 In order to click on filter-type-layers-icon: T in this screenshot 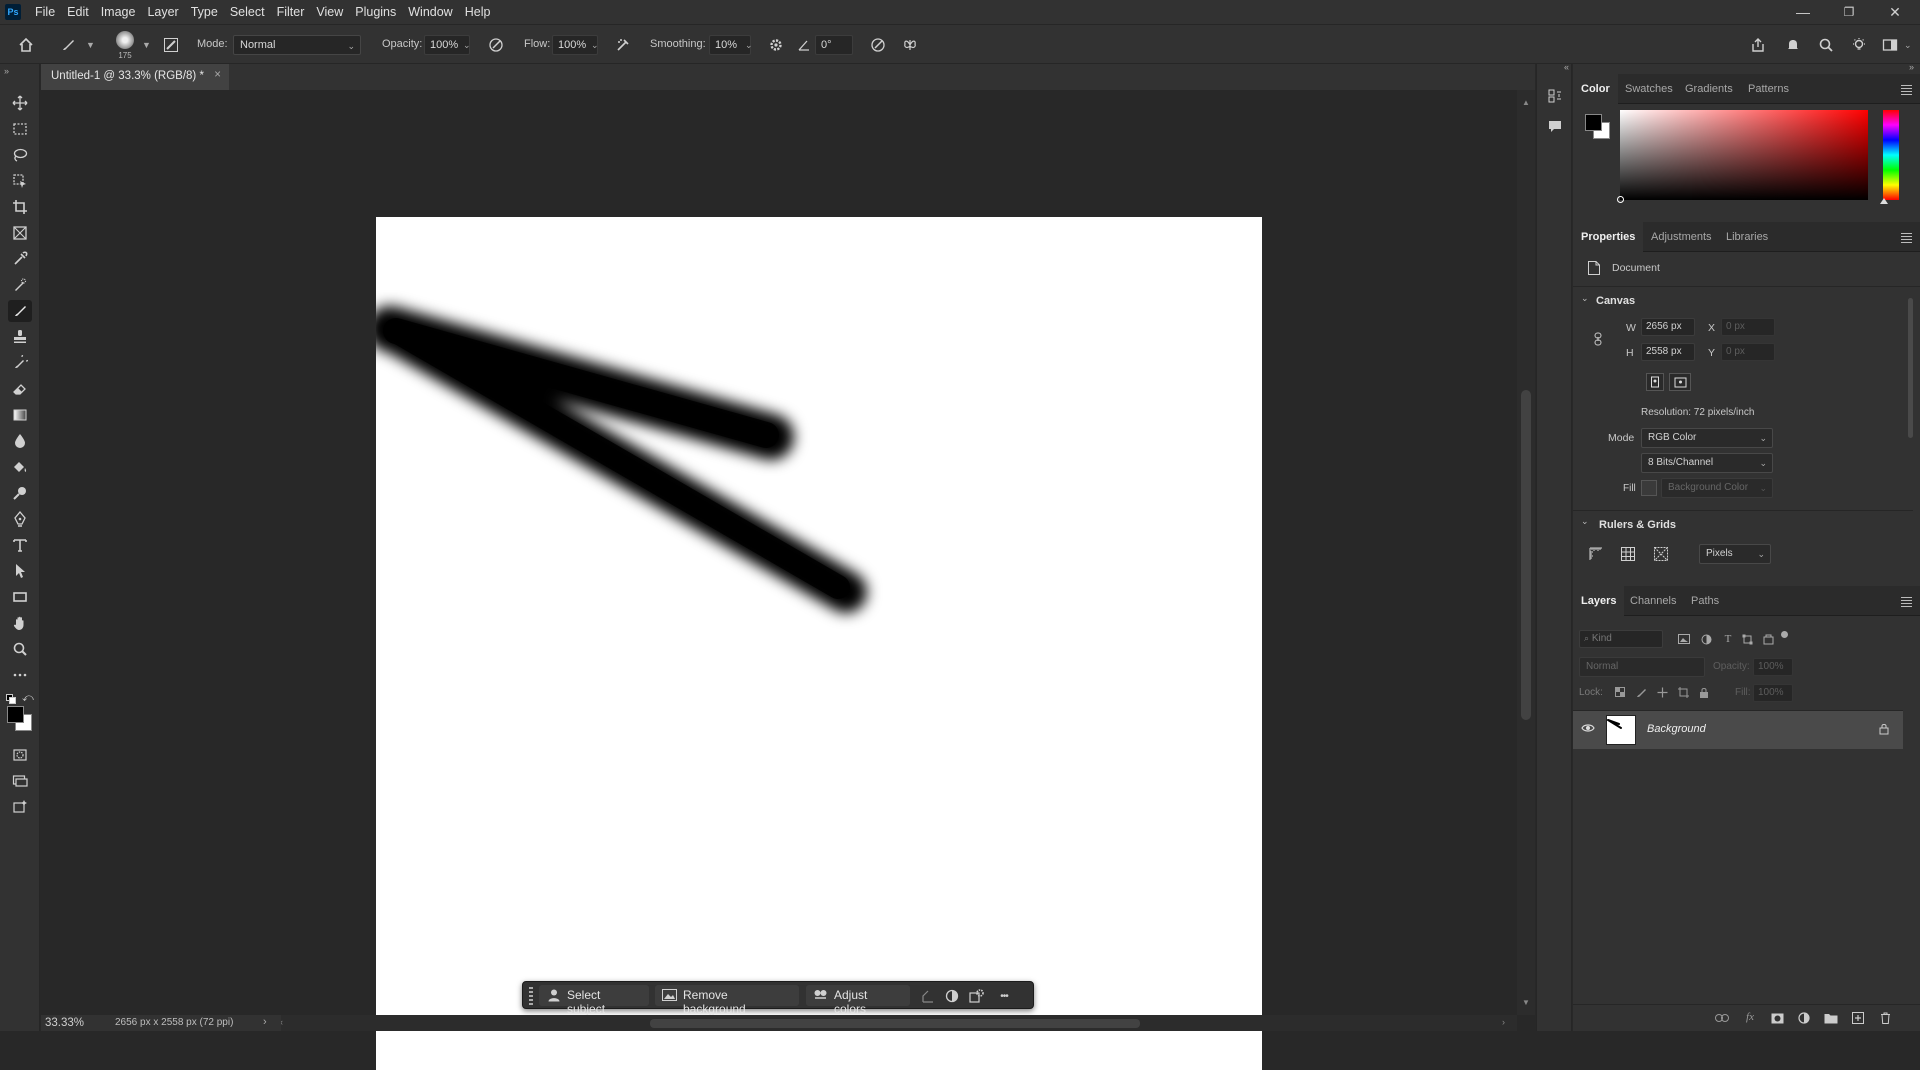, I will do `click(1728, 639)`.